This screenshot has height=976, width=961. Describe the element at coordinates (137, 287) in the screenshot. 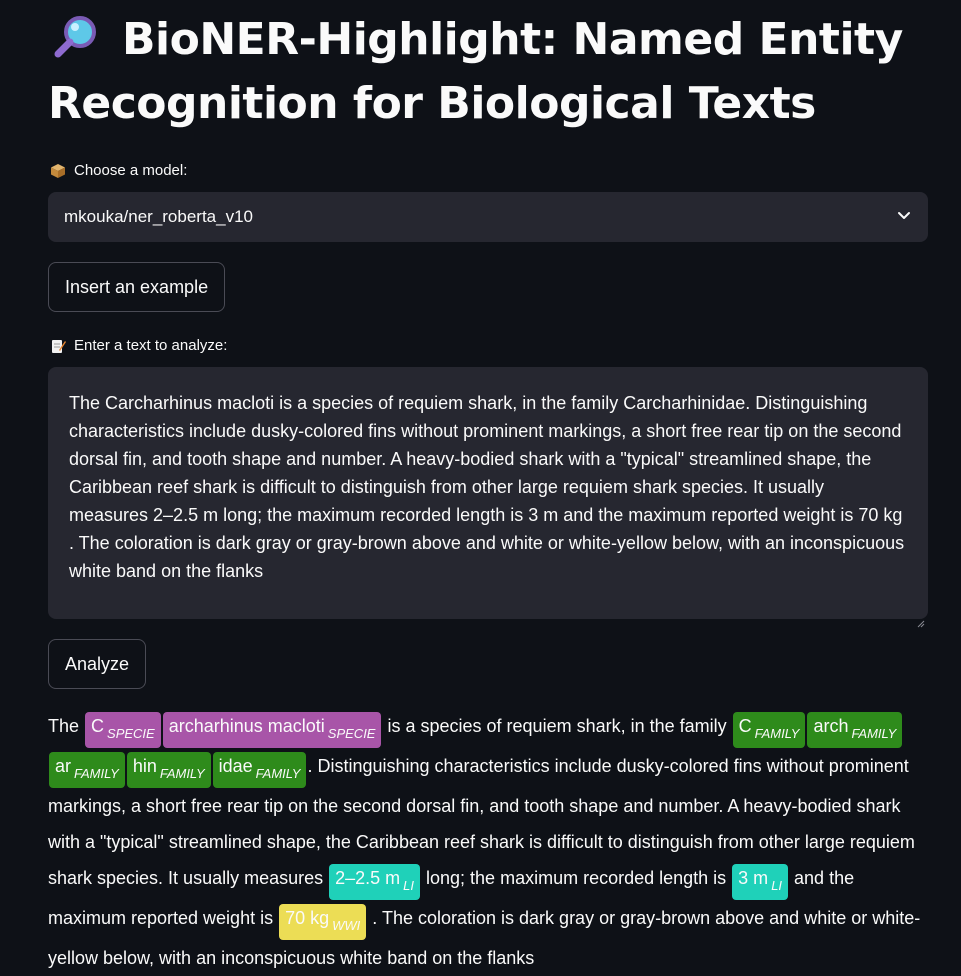

I see `insert-example-button: Insert an example` at that location.